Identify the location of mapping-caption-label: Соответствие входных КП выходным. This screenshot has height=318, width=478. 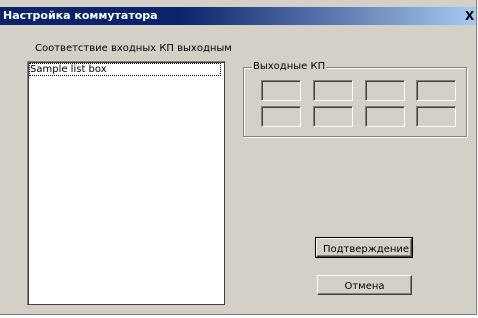
(133, 48).